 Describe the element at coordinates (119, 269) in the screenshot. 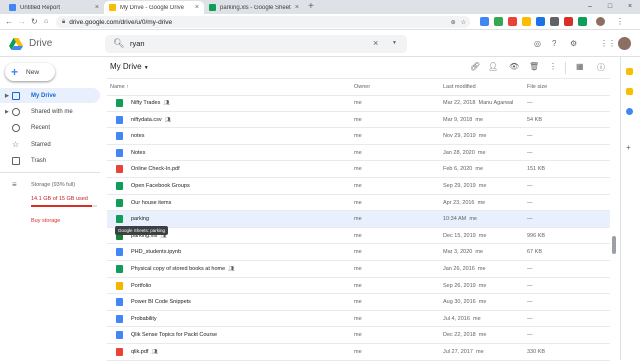

I see `sheet-file-icon` at that location.